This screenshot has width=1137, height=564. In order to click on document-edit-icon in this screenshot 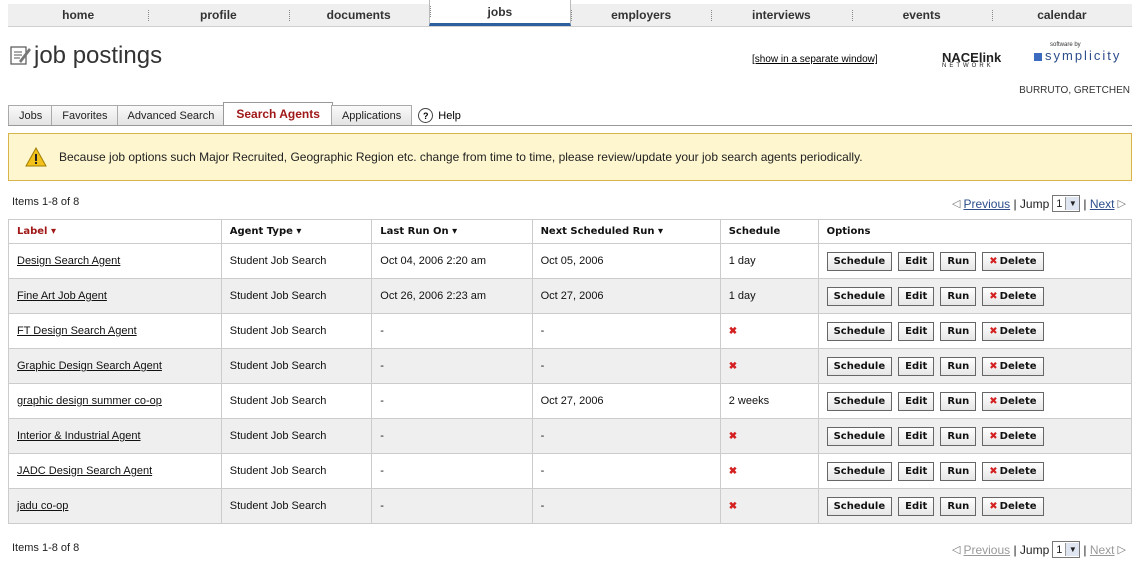, I will do `click(20, 55)`.